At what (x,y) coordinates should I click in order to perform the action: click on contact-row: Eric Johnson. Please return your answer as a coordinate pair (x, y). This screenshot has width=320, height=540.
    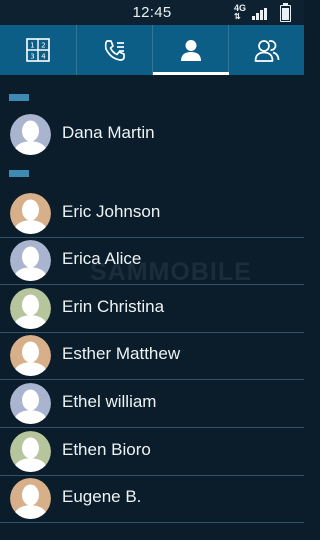
    Looking at the image, I should click on (152, 214).